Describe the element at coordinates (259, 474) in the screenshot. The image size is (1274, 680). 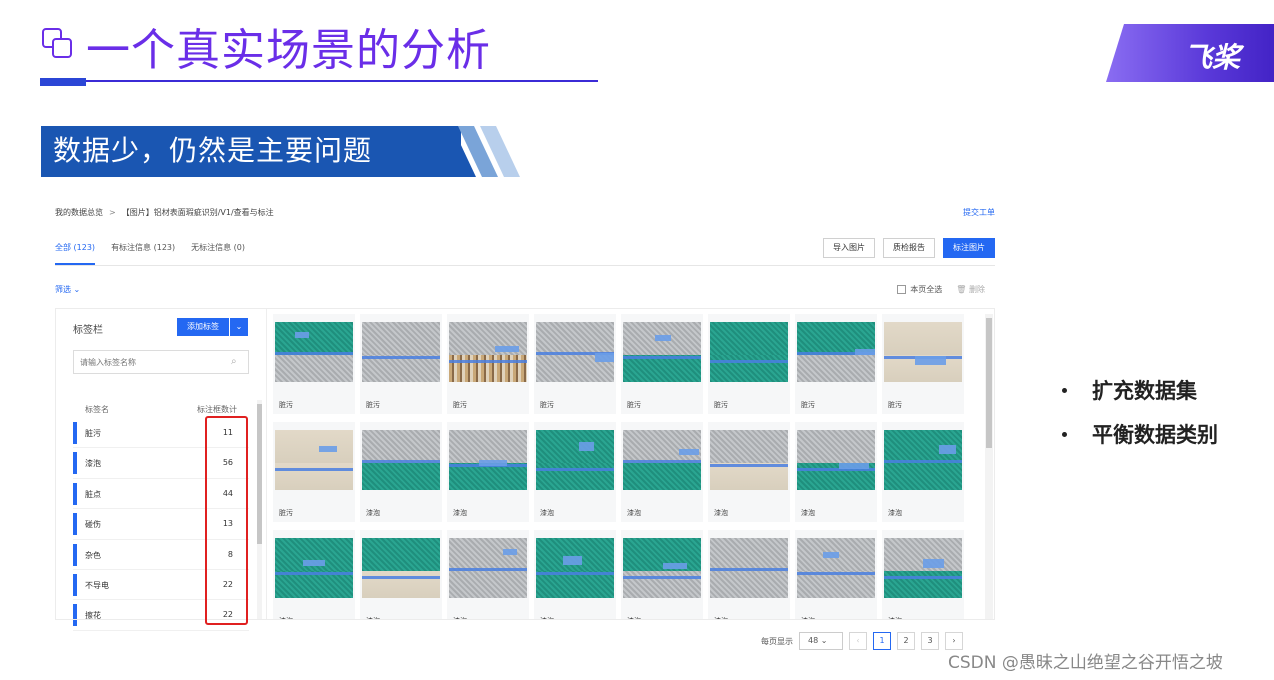
I see `label-scrollbar-thumb` at that location.